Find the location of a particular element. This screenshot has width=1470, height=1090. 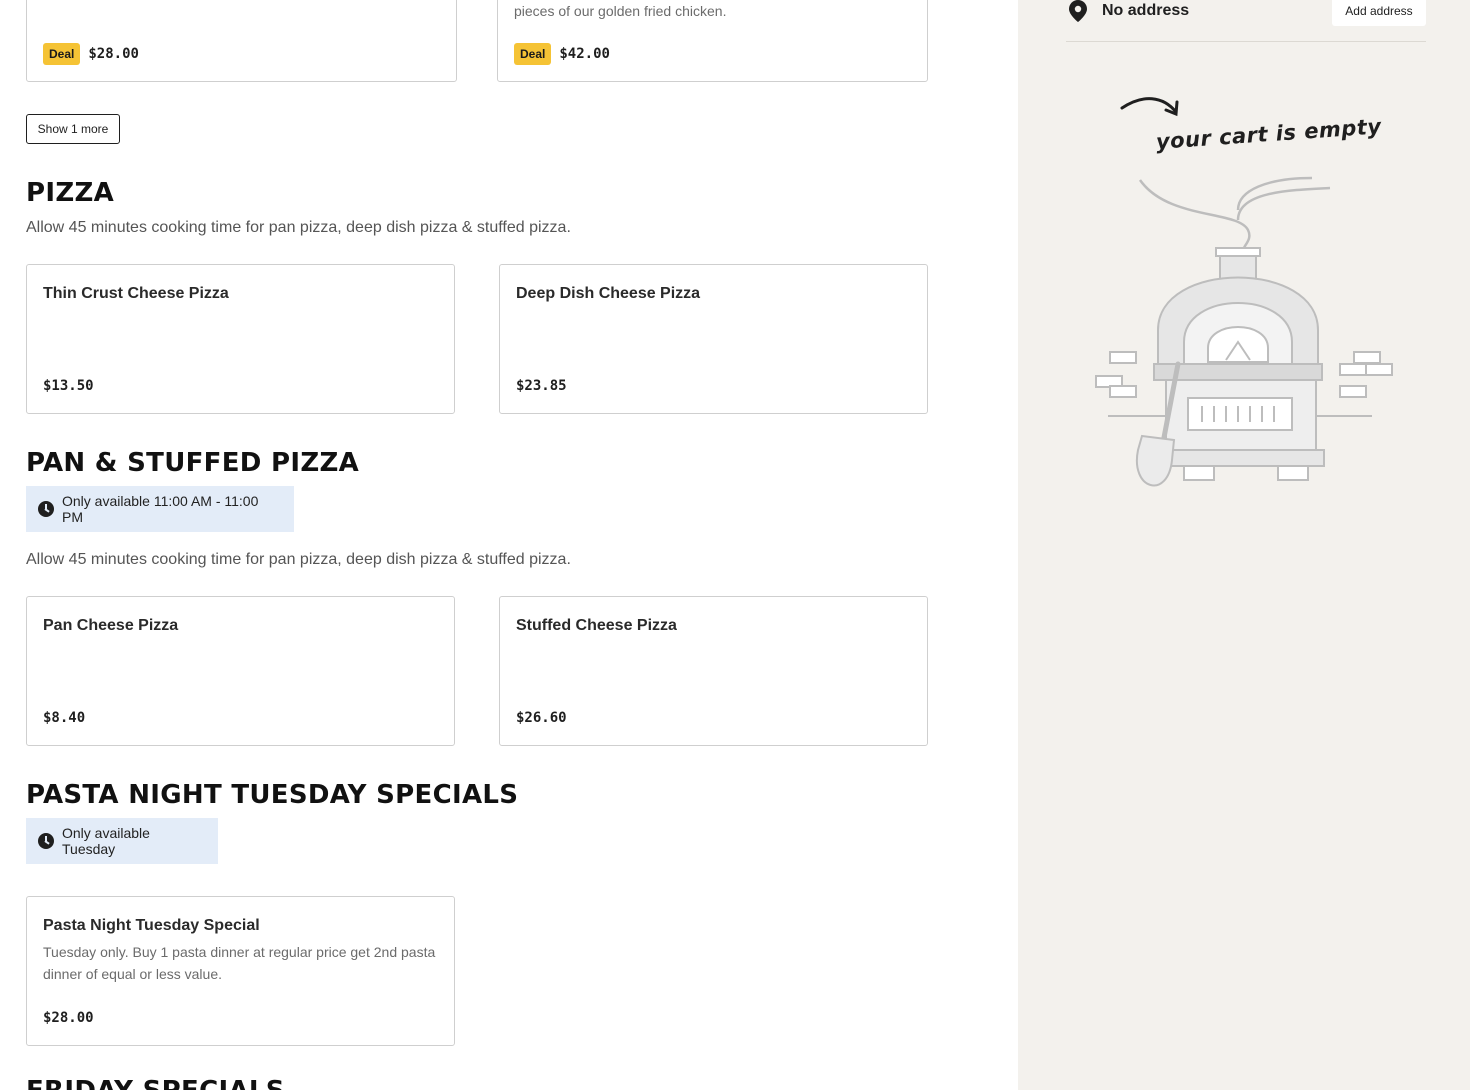

show-more-button: Show 1 more is located at coordinates (73, 129).